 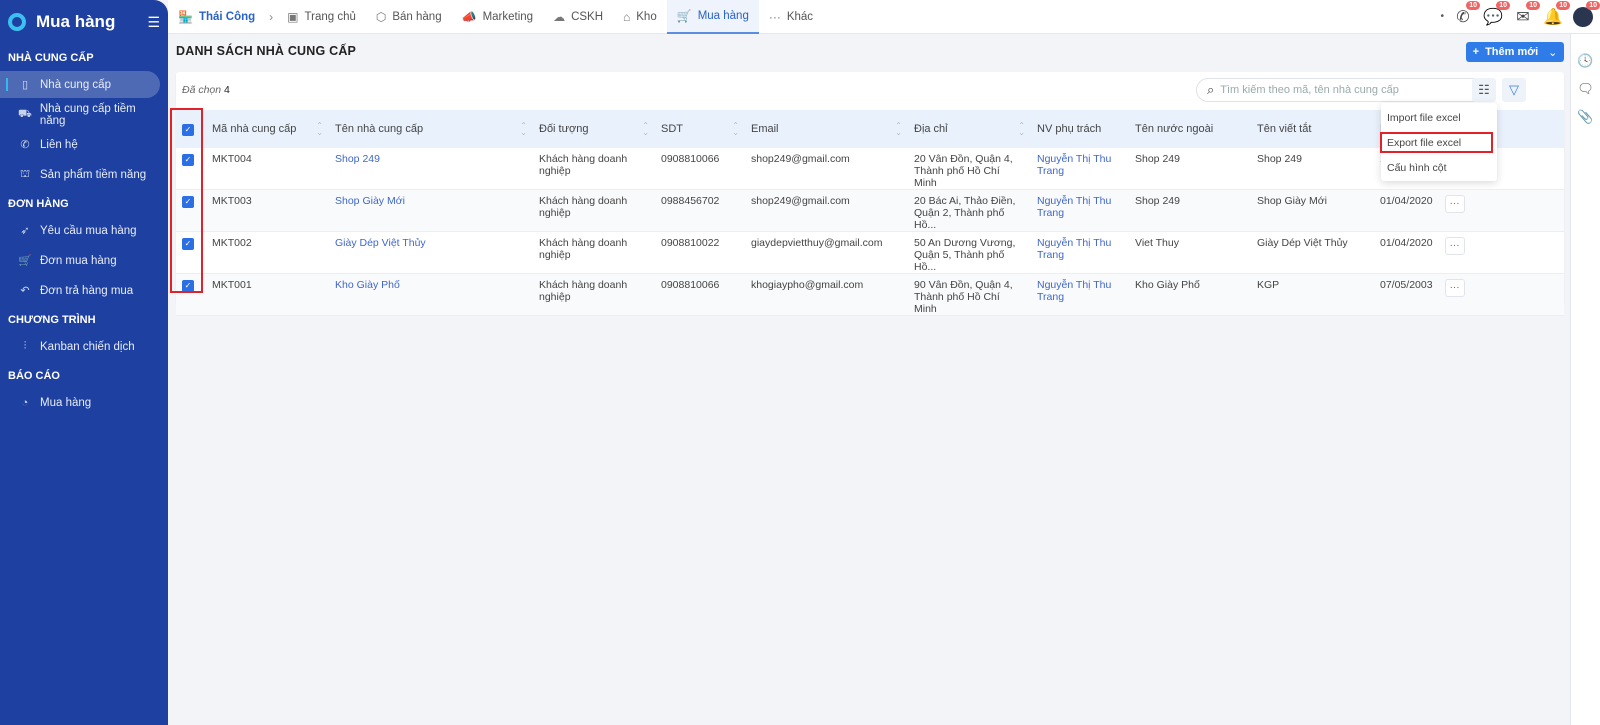 What do you see at coordinates (431, 129) in the screenshot?
I see `column-header: Tên nhà cung cấp ⌃ ⌄` at bounding box center [431, 129].